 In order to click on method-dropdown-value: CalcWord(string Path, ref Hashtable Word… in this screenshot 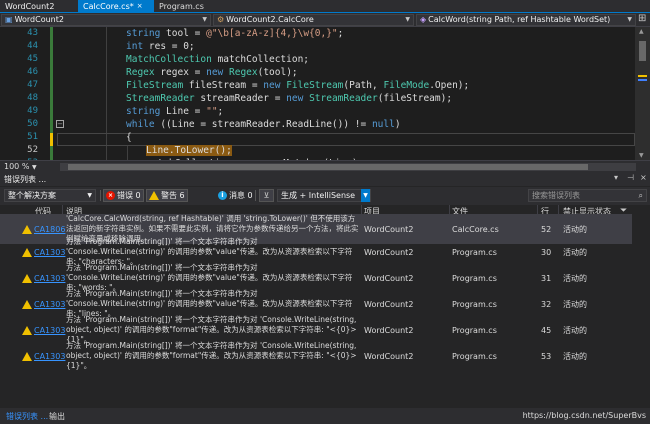, I will do `click(519, 19)`.